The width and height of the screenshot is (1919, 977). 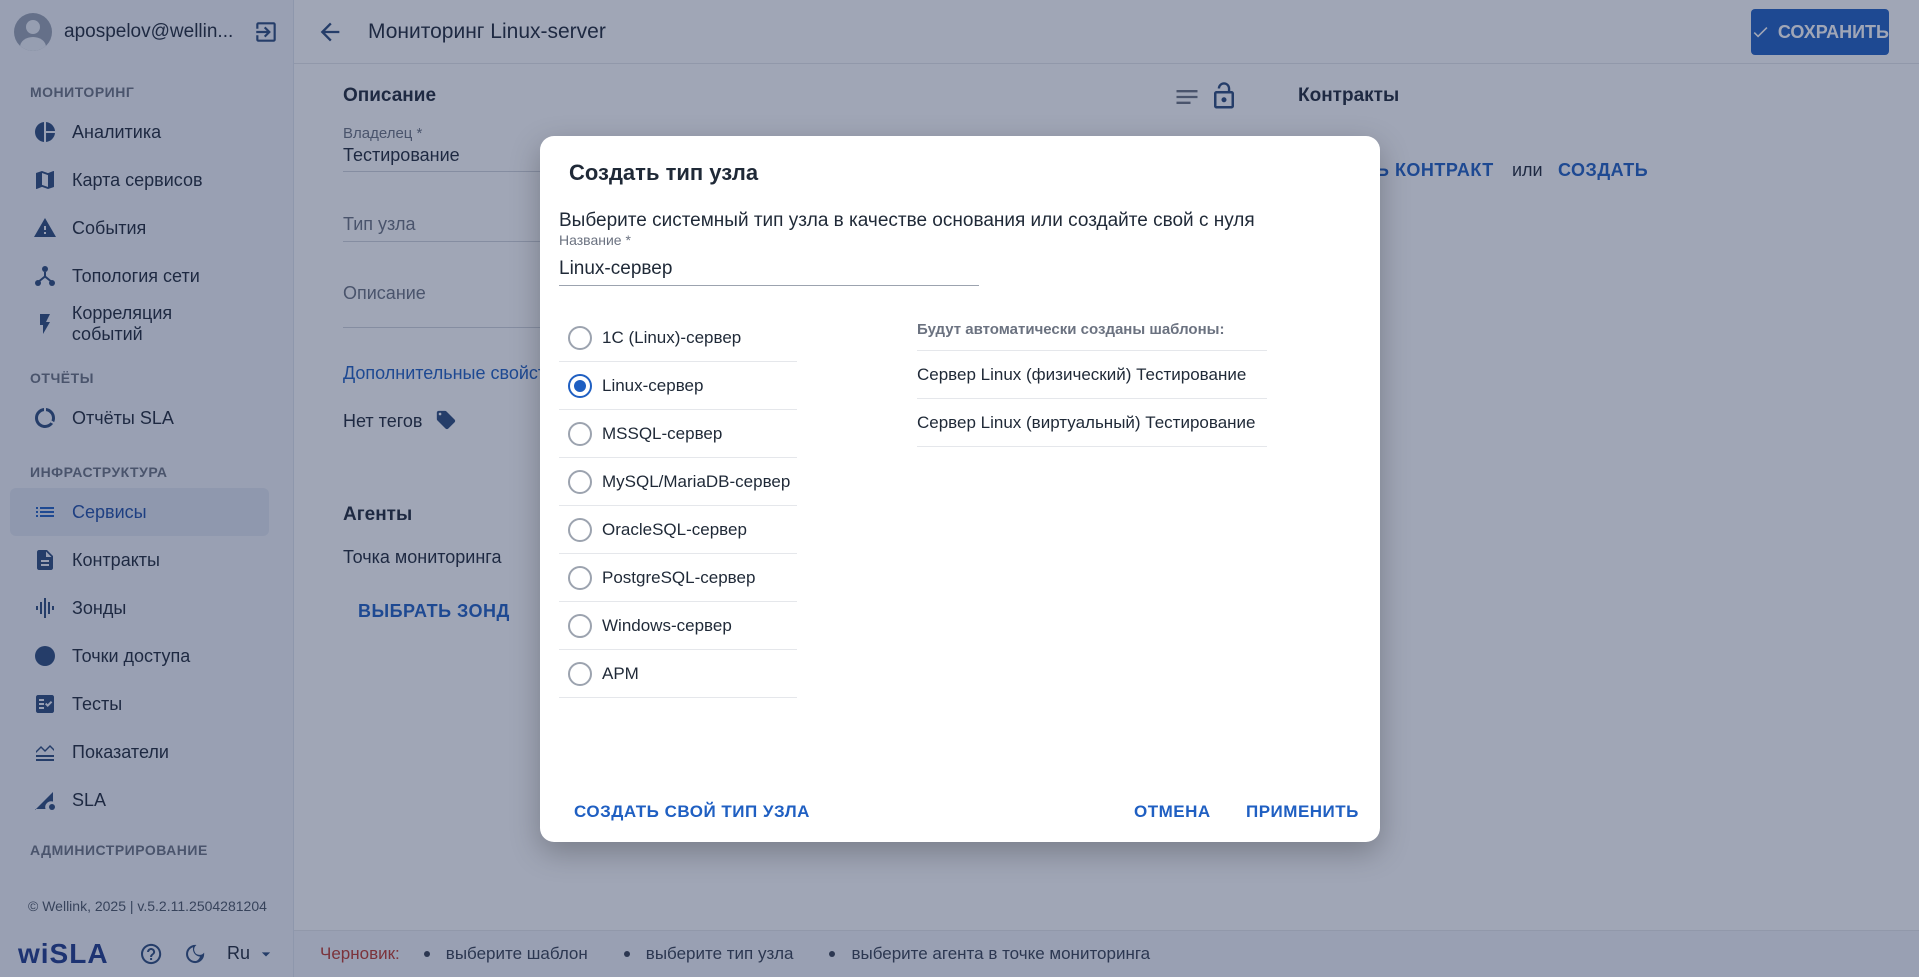 I want to click on node-type-option: 1С (Linux)-сервер, so click(x=678, y=338).